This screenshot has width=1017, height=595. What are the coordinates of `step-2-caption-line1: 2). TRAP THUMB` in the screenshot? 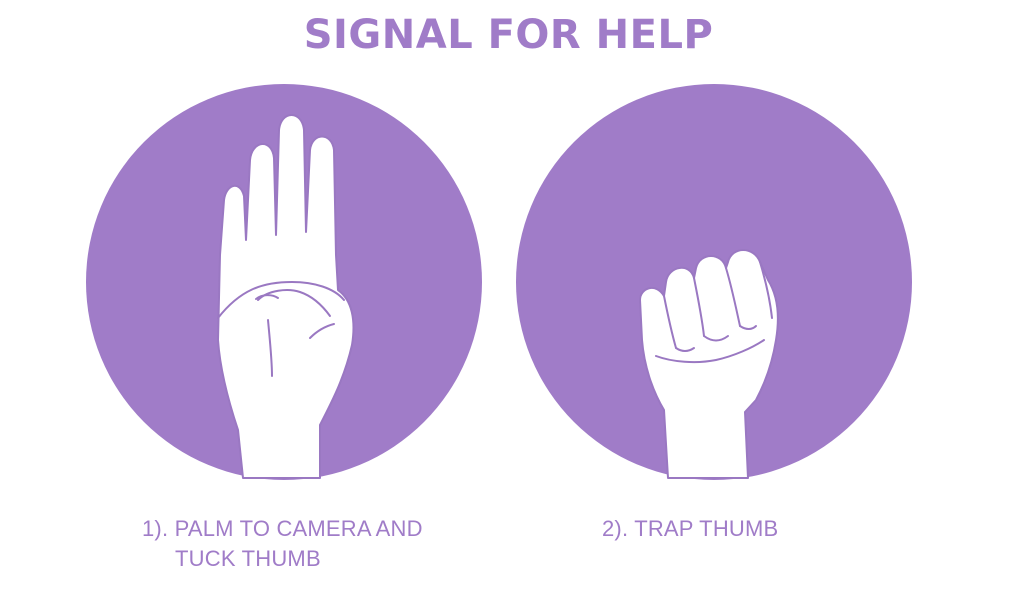 It's located at (690, 528).